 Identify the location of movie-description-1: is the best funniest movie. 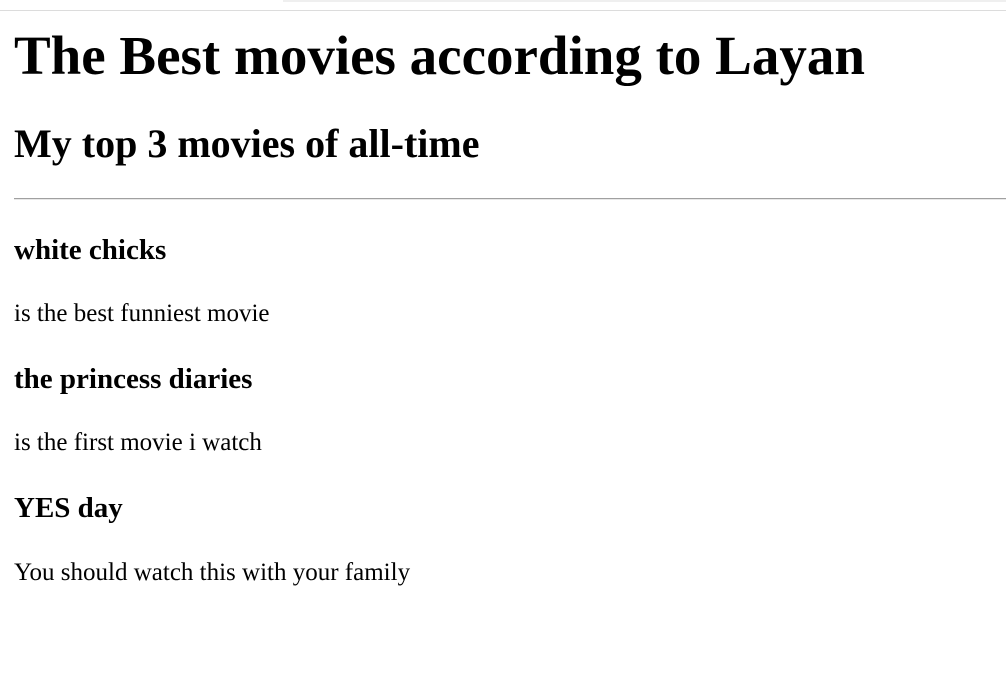
(142, 313).